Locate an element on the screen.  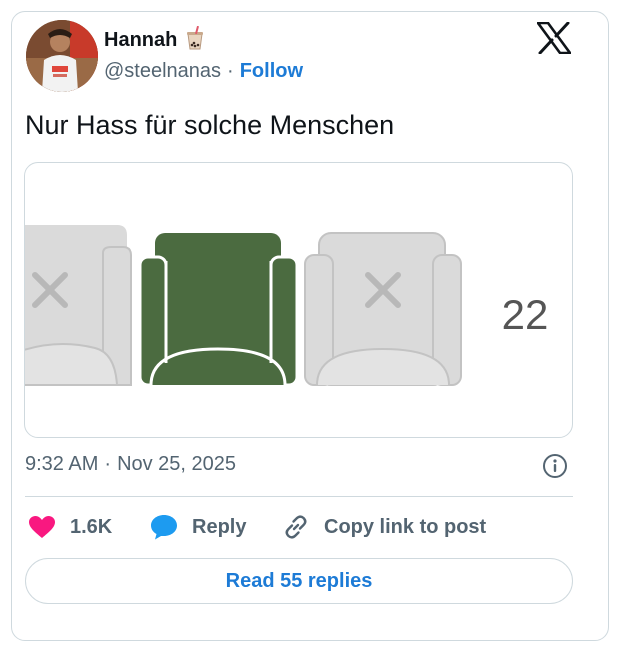
follow-button: Follow is located at coordinates (271, 71).